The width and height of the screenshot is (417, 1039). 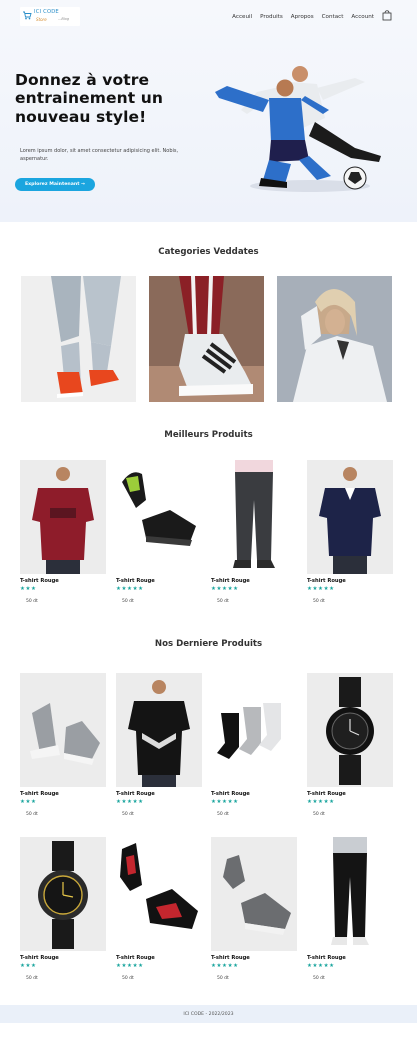 What do you see at coordinates (208, 435) in the screenshot?
I see `best-products-title: Meilleurs Produits` at bounding box center [208, 435].